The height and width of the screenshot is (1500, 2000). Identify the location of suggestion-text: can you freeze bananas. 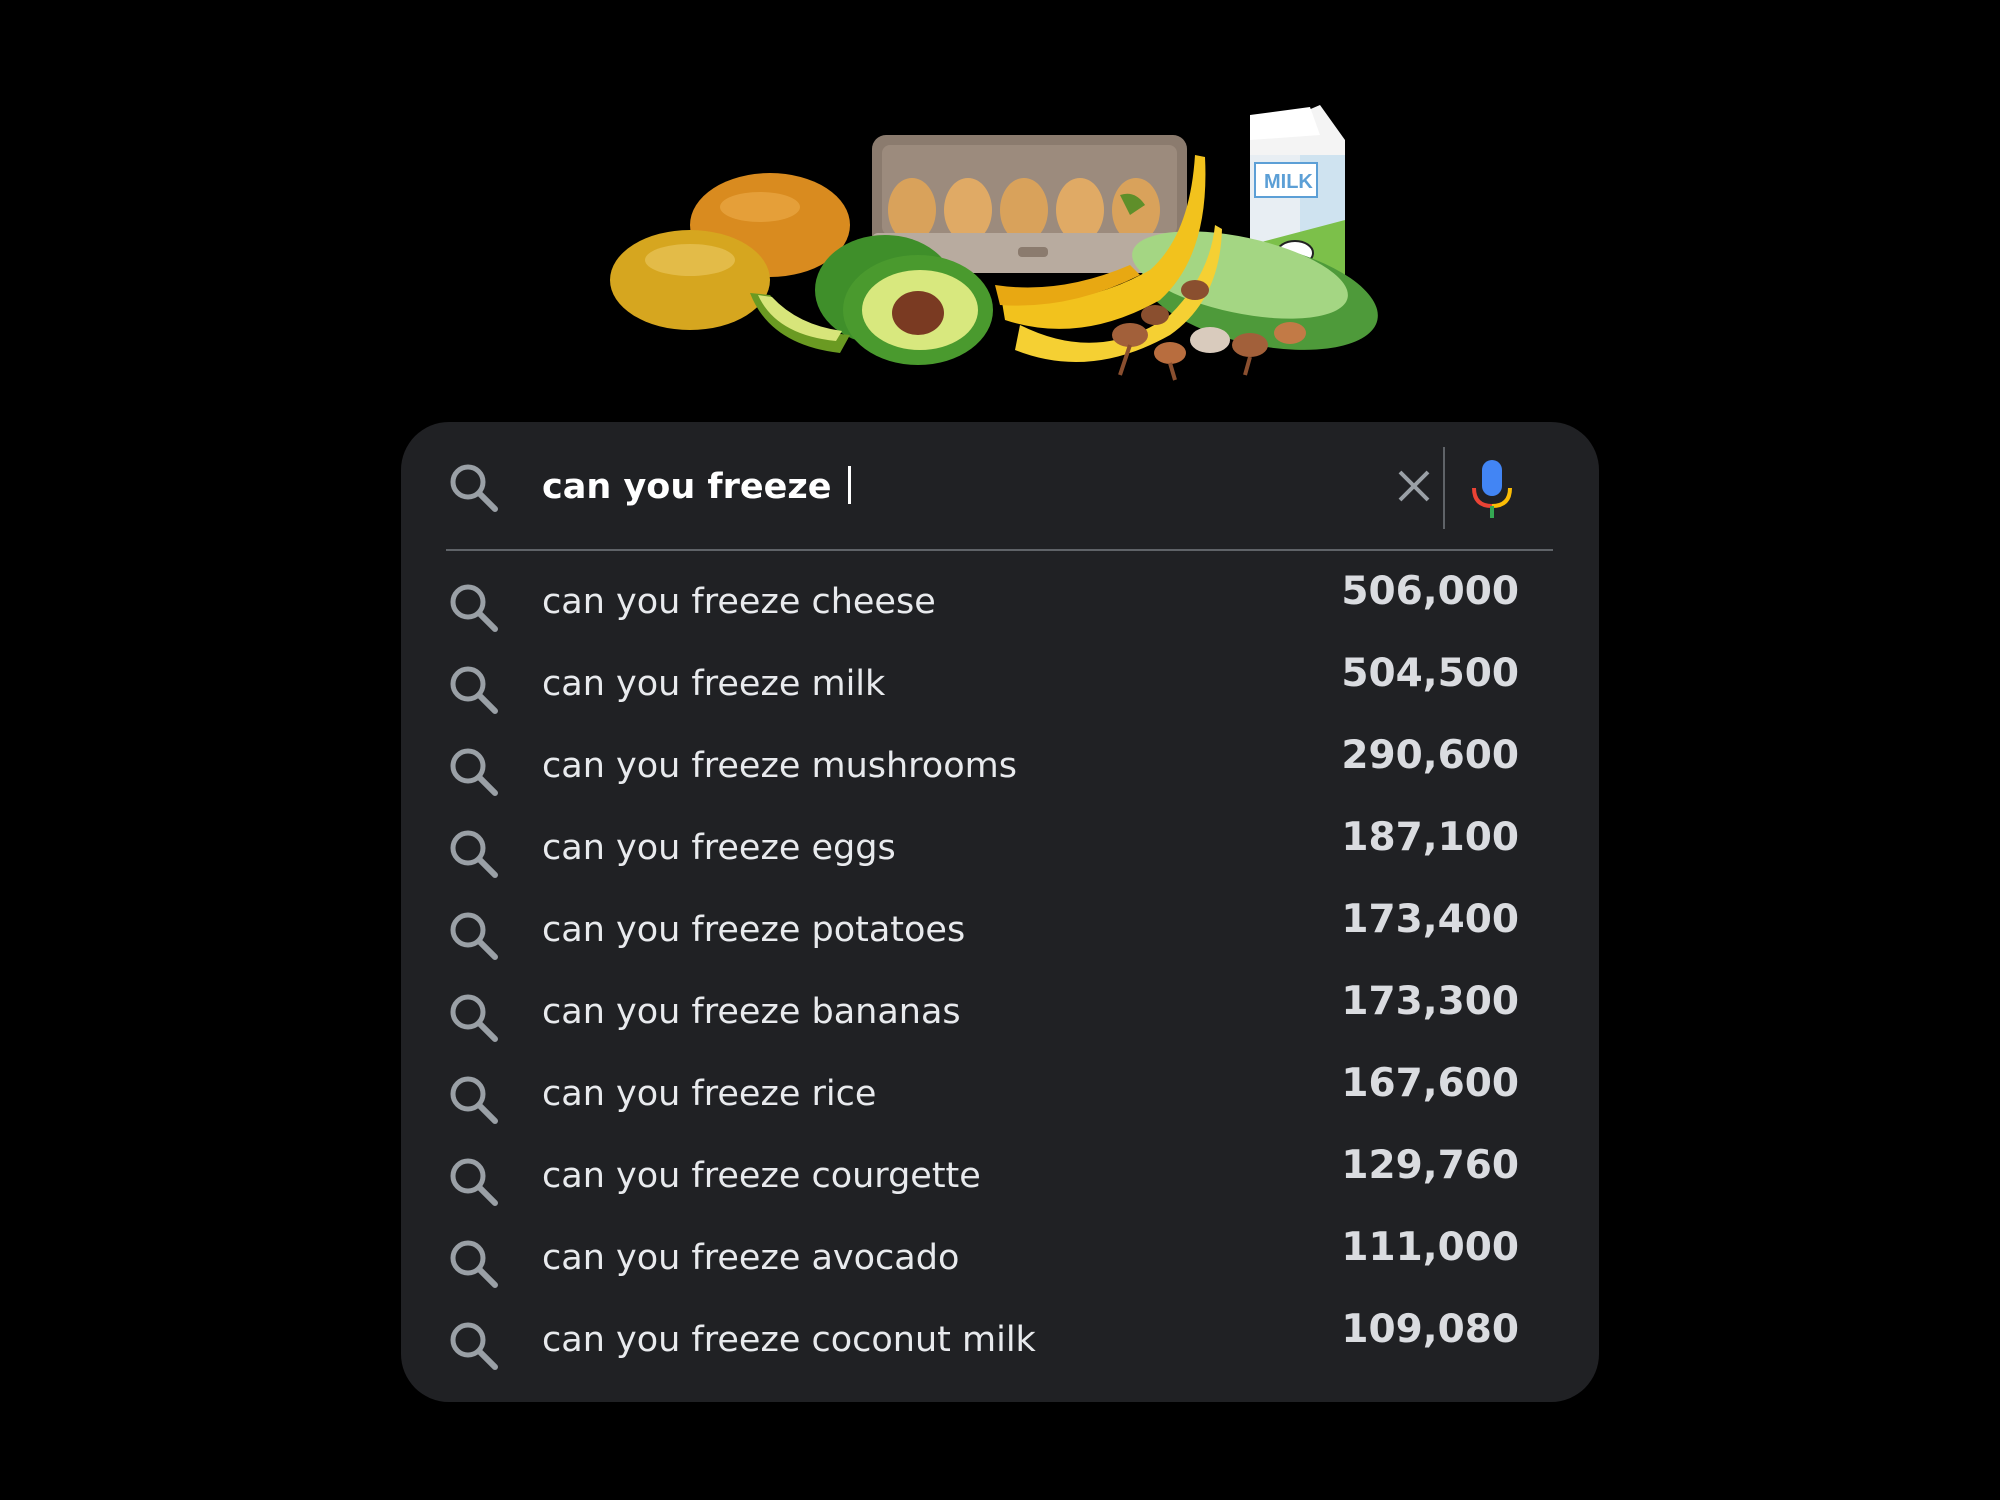
(751, 1012).